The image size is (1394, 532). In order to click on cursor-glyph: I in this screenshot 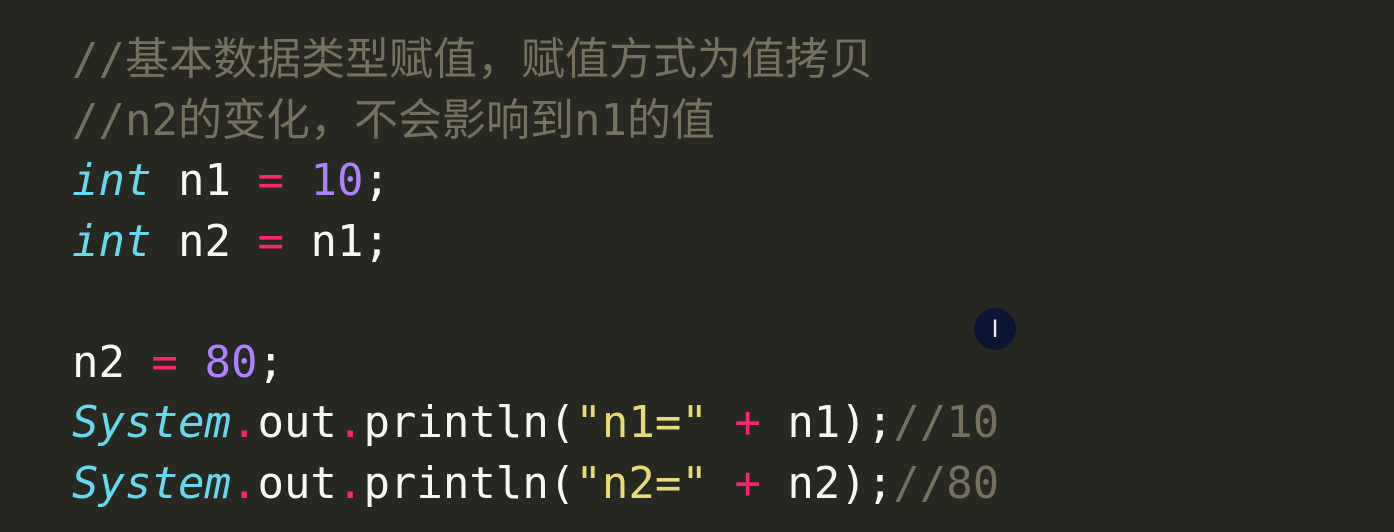, I will do `click(995, 329)`.